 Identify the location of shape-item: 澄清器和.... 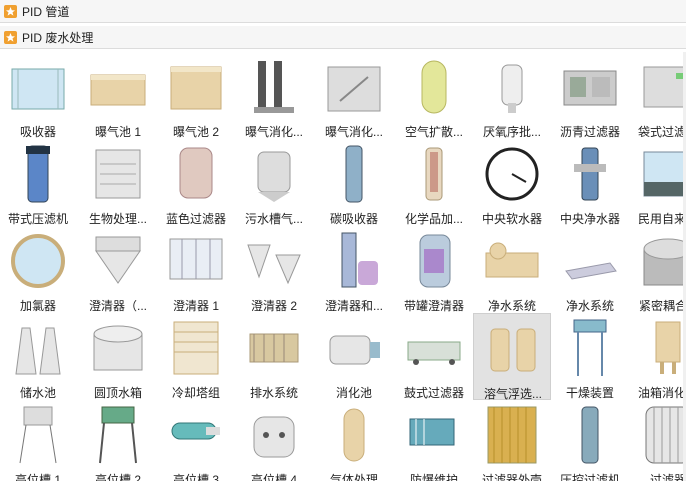
(354, 269).